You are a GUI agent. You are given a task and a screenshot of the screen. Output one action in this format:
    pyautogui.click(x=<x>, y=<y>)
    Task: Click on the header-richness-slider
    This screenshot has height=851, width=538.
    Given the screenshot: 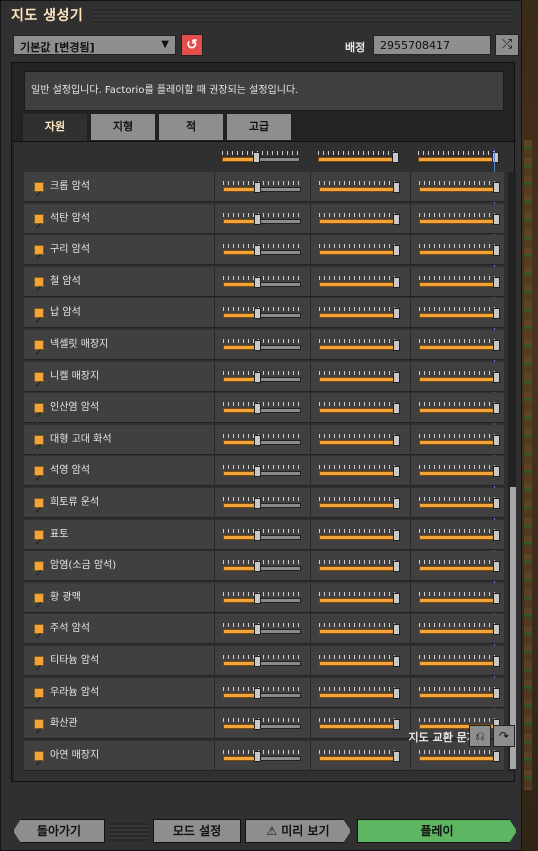 What is the action you would take?
    pyautogui.click(x=458, y=157)
    